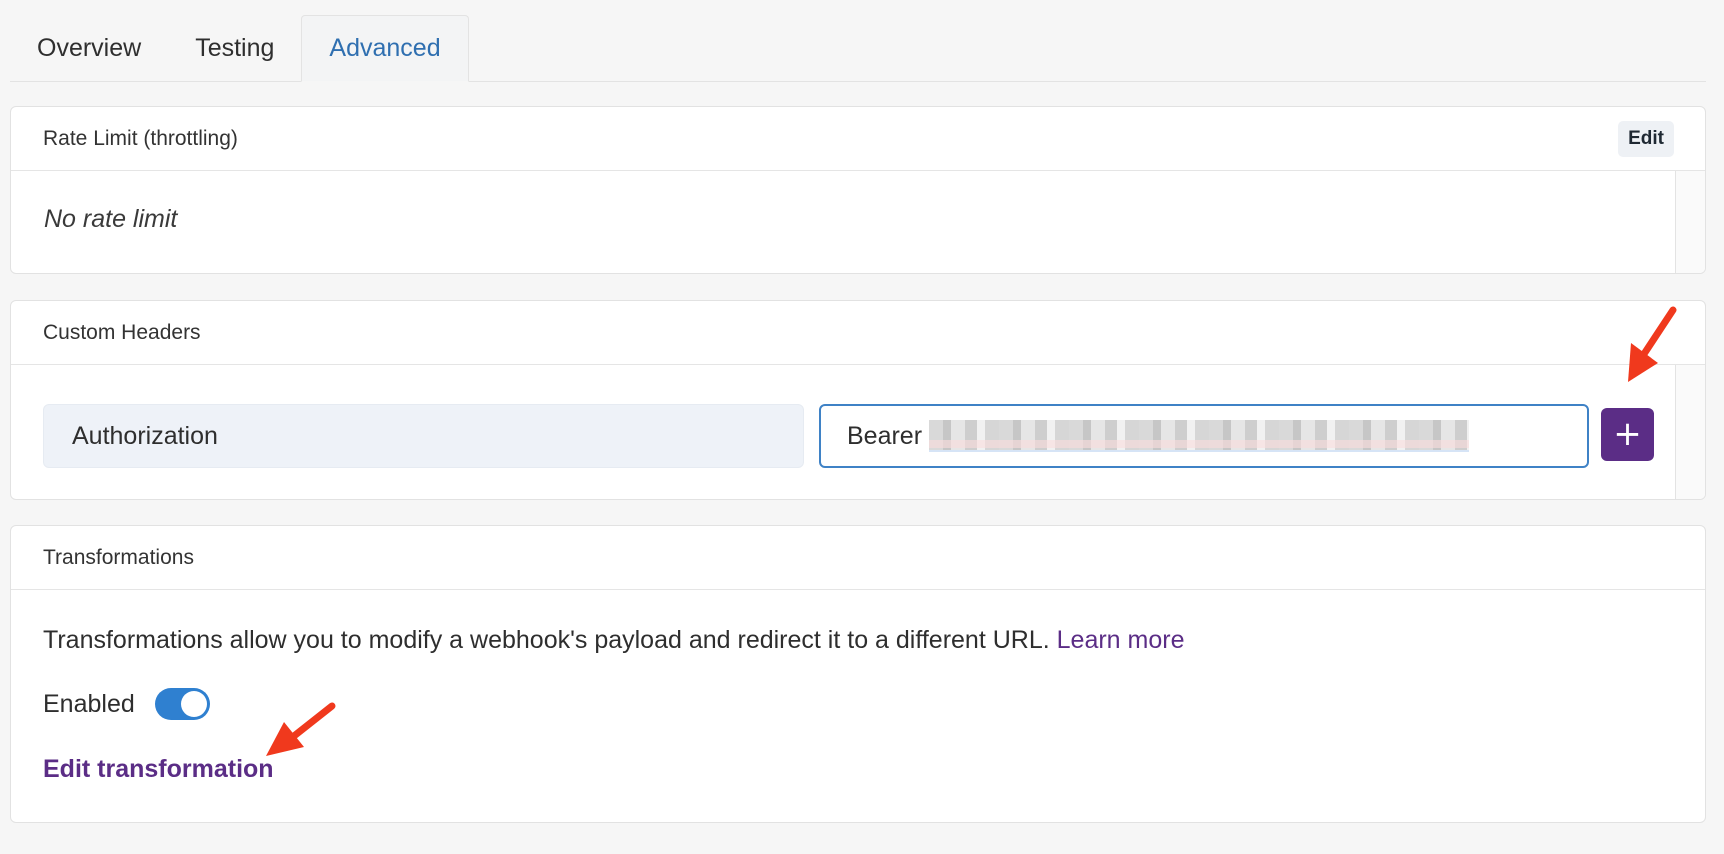 This screenshot has width=1724, height=854. I want to click on tab-overview: Overview, so click(89, 48).